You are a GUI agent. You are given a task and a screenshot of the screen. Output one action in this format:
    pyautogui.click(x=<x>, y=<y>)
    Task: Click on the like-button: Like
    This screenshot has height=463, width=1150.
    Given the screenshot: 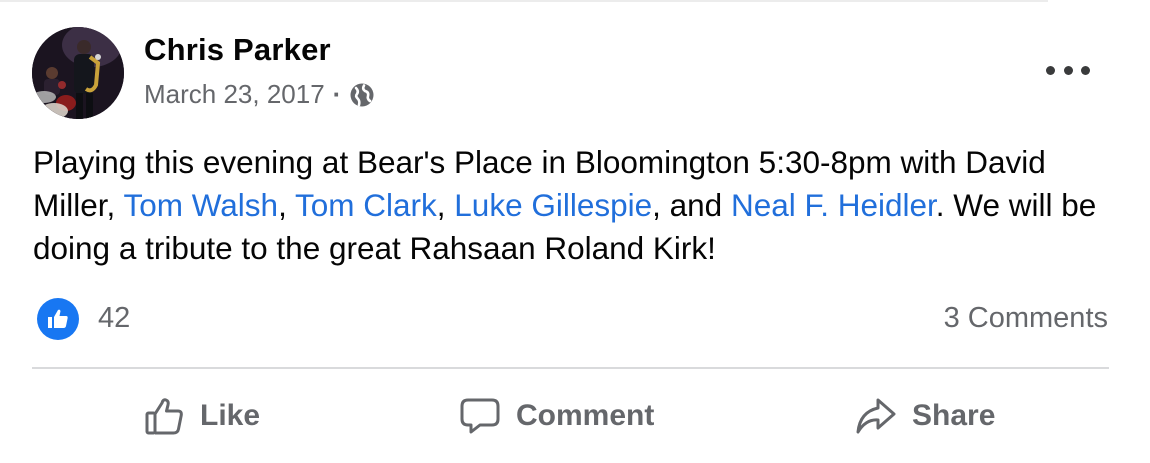 What is the action you would take?
    pyautogui.click(x=202, y=416)
    